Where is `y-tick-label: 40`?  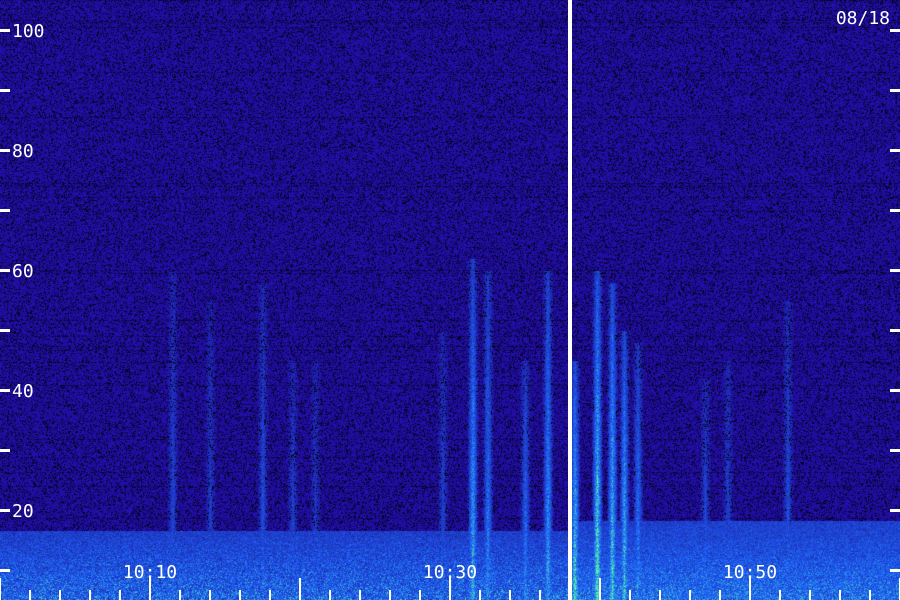
y-tick-label: 40 is located at coordinates (23, 391).